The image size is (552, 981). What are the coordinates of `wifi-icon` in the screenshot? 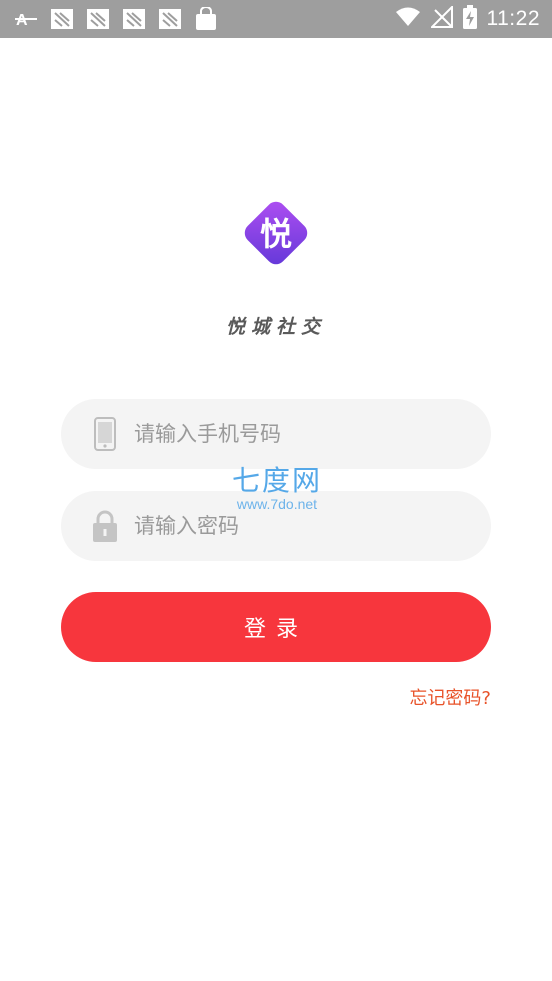 It's located at (408, 19).